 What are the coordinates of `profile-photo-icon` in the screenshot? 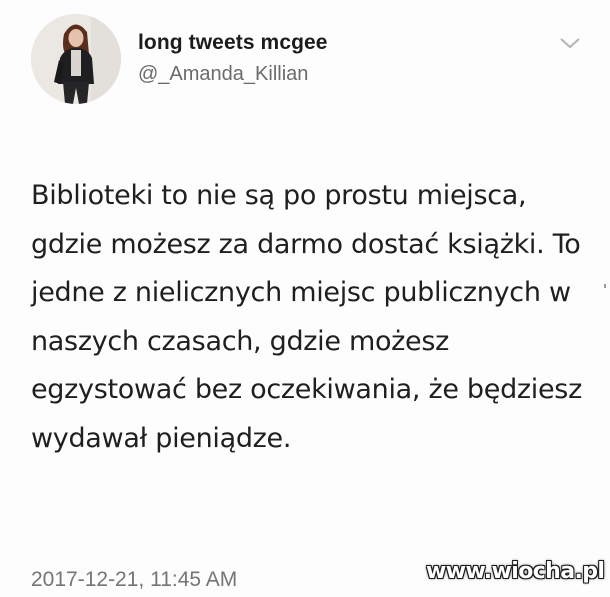 It's located at (76, 59).